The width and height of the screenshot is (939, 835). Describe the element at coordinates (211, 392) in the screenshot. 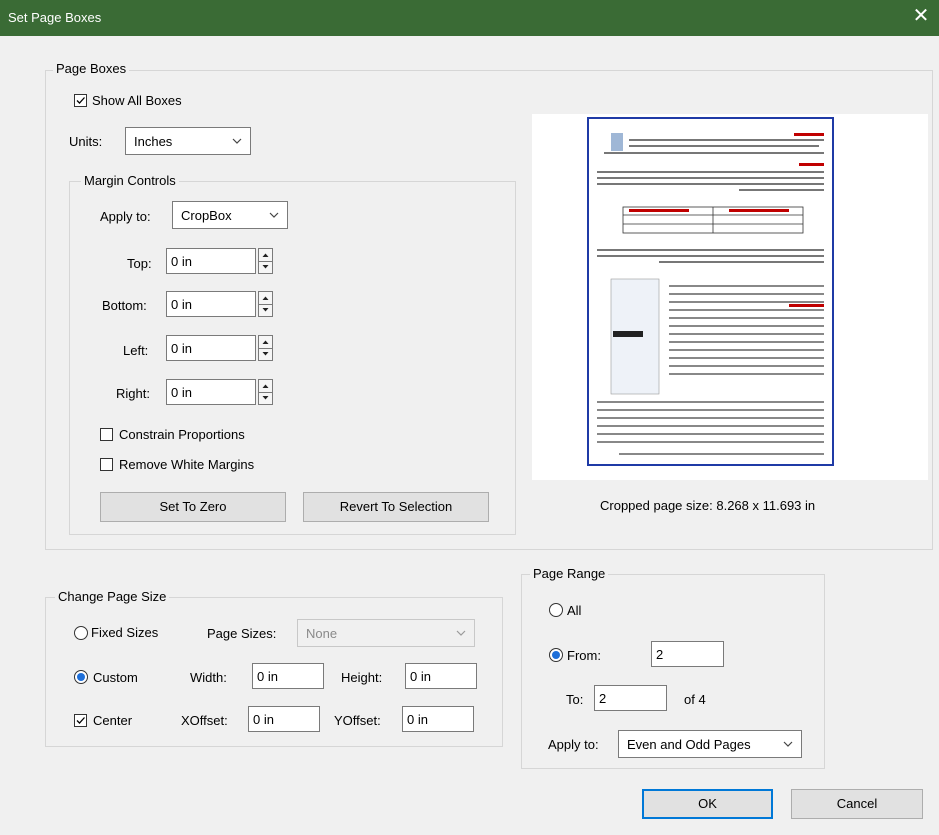

I see `right-margin-input: 0 in` at that location.